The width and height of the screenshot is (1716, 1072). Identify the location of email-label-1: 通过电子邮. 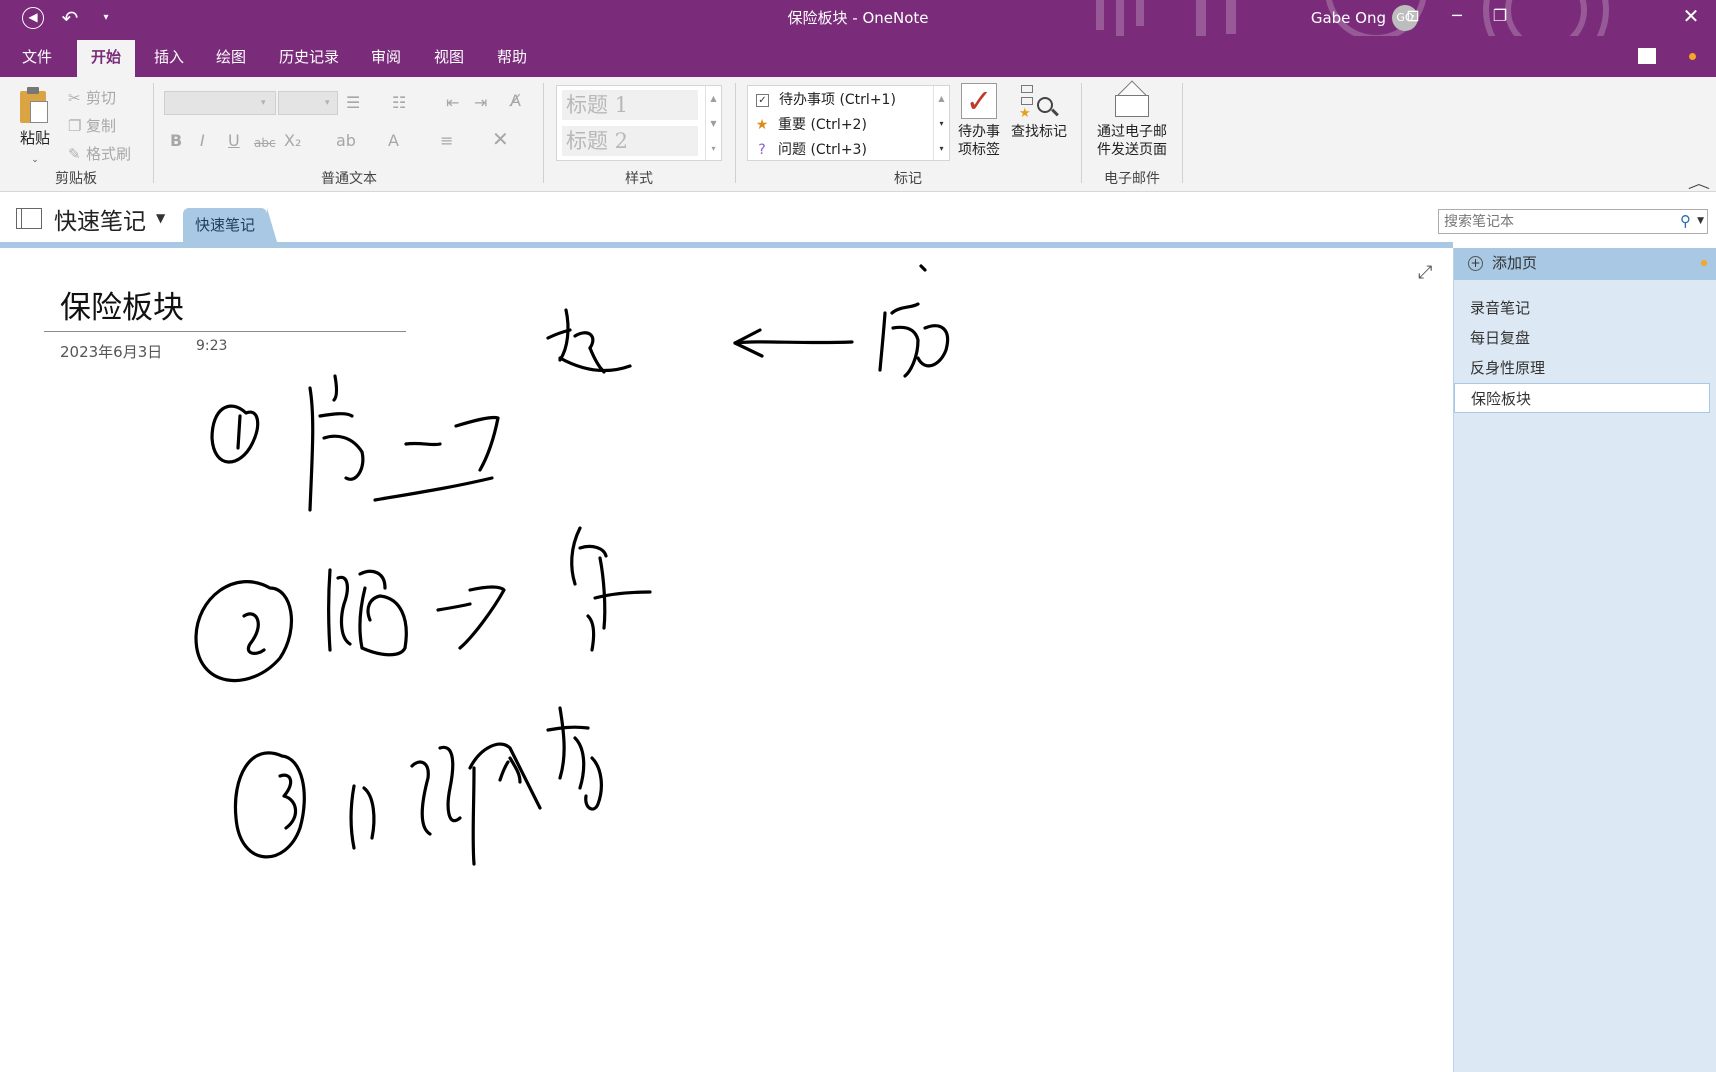
(1132, 132).